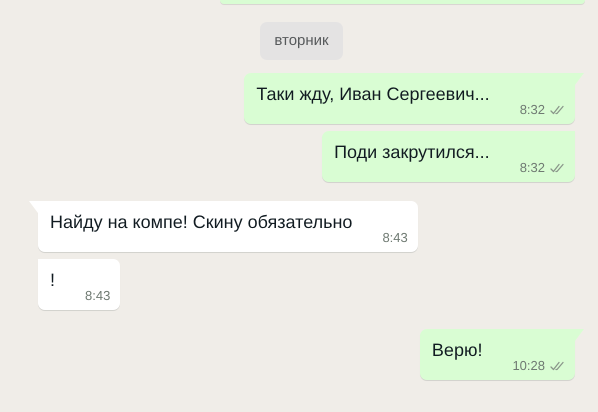 The image size is (598, 412). I want to click on message-time: 10:28, so click(528, 365).